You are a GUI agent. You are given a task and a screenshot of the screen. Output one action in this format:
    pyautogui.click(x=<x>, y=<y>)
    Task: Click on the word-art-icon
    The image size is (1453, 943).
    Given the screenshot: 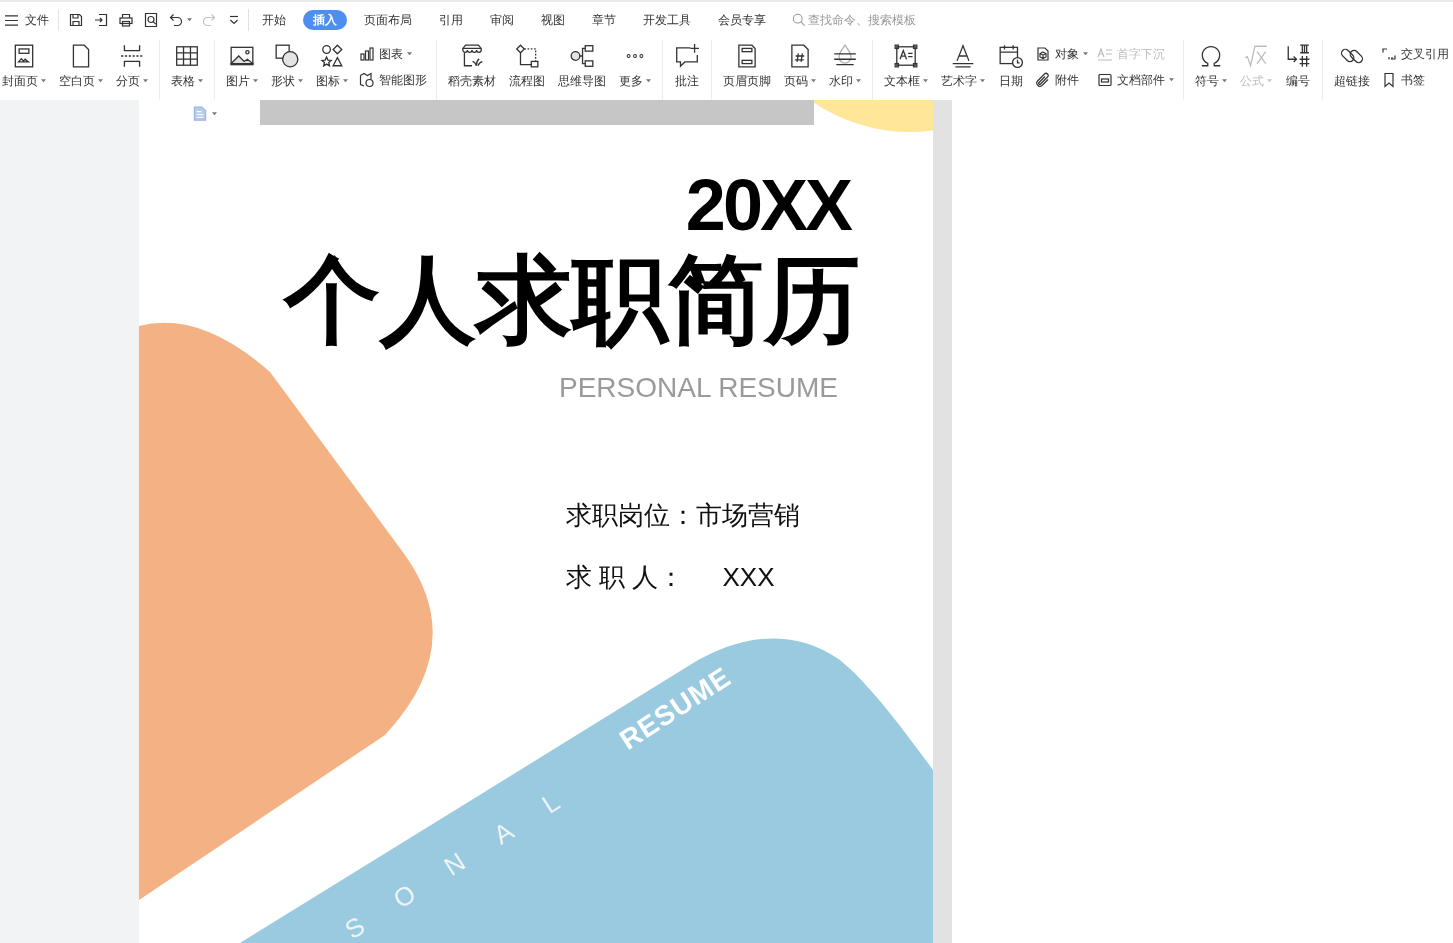 What is the action you would take?
    pyautogui.click(x=963, y=56)
    